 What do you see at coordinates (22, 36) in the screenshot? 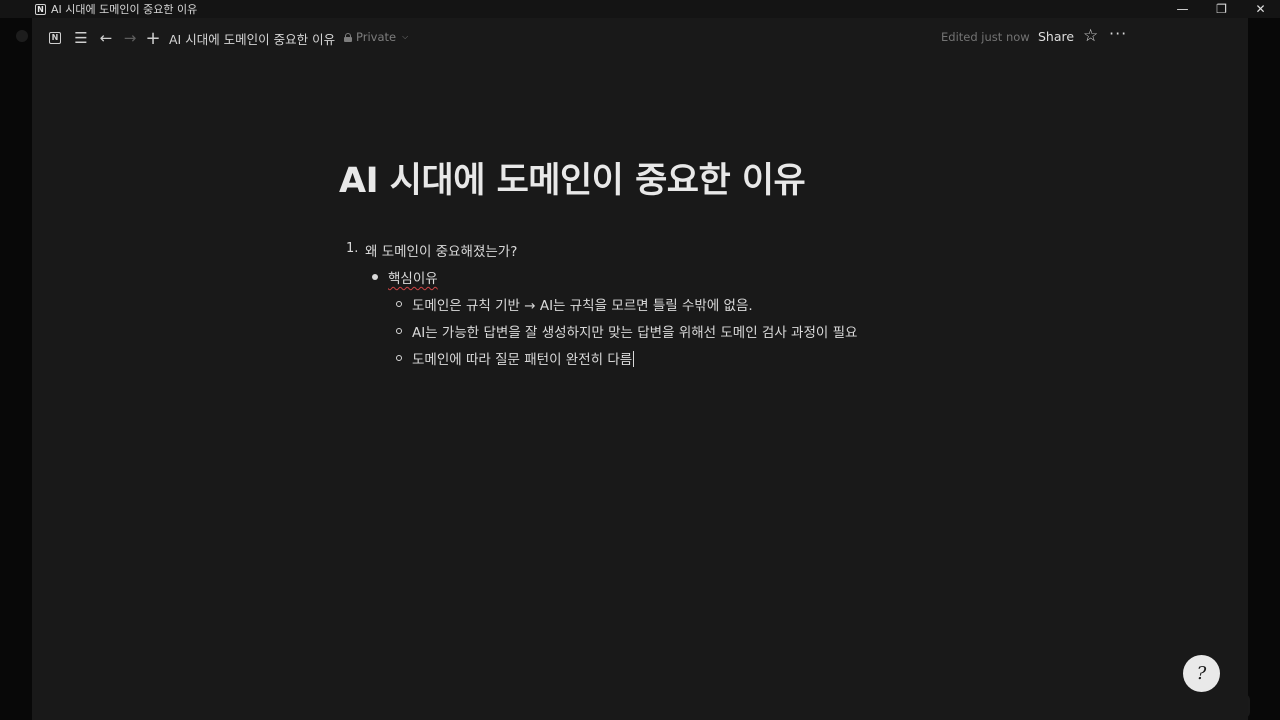
I see `background-dot` at bounding box center [22, 36].